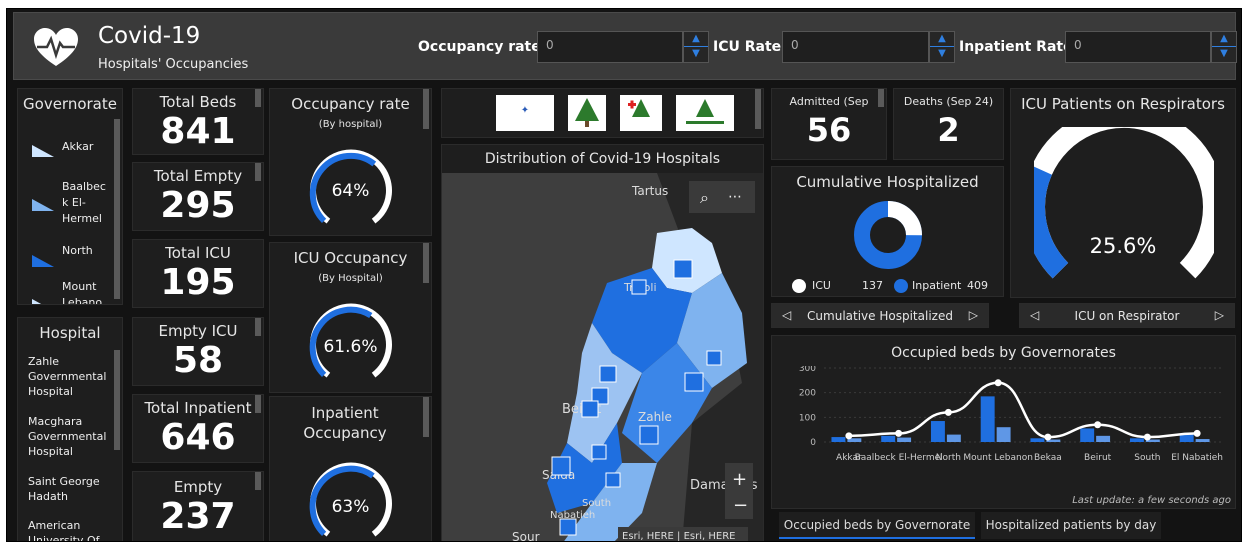 The image size is (1248, 545). I want to click on tab-occupied-beds: Occupied beds by Governorate, so click(877, 525).